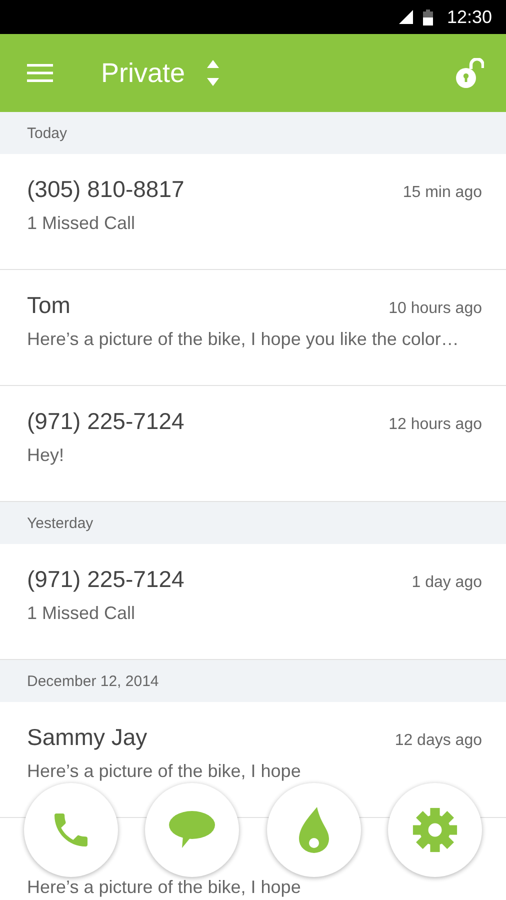  I want to click on flame-icon, so click(313, 830).